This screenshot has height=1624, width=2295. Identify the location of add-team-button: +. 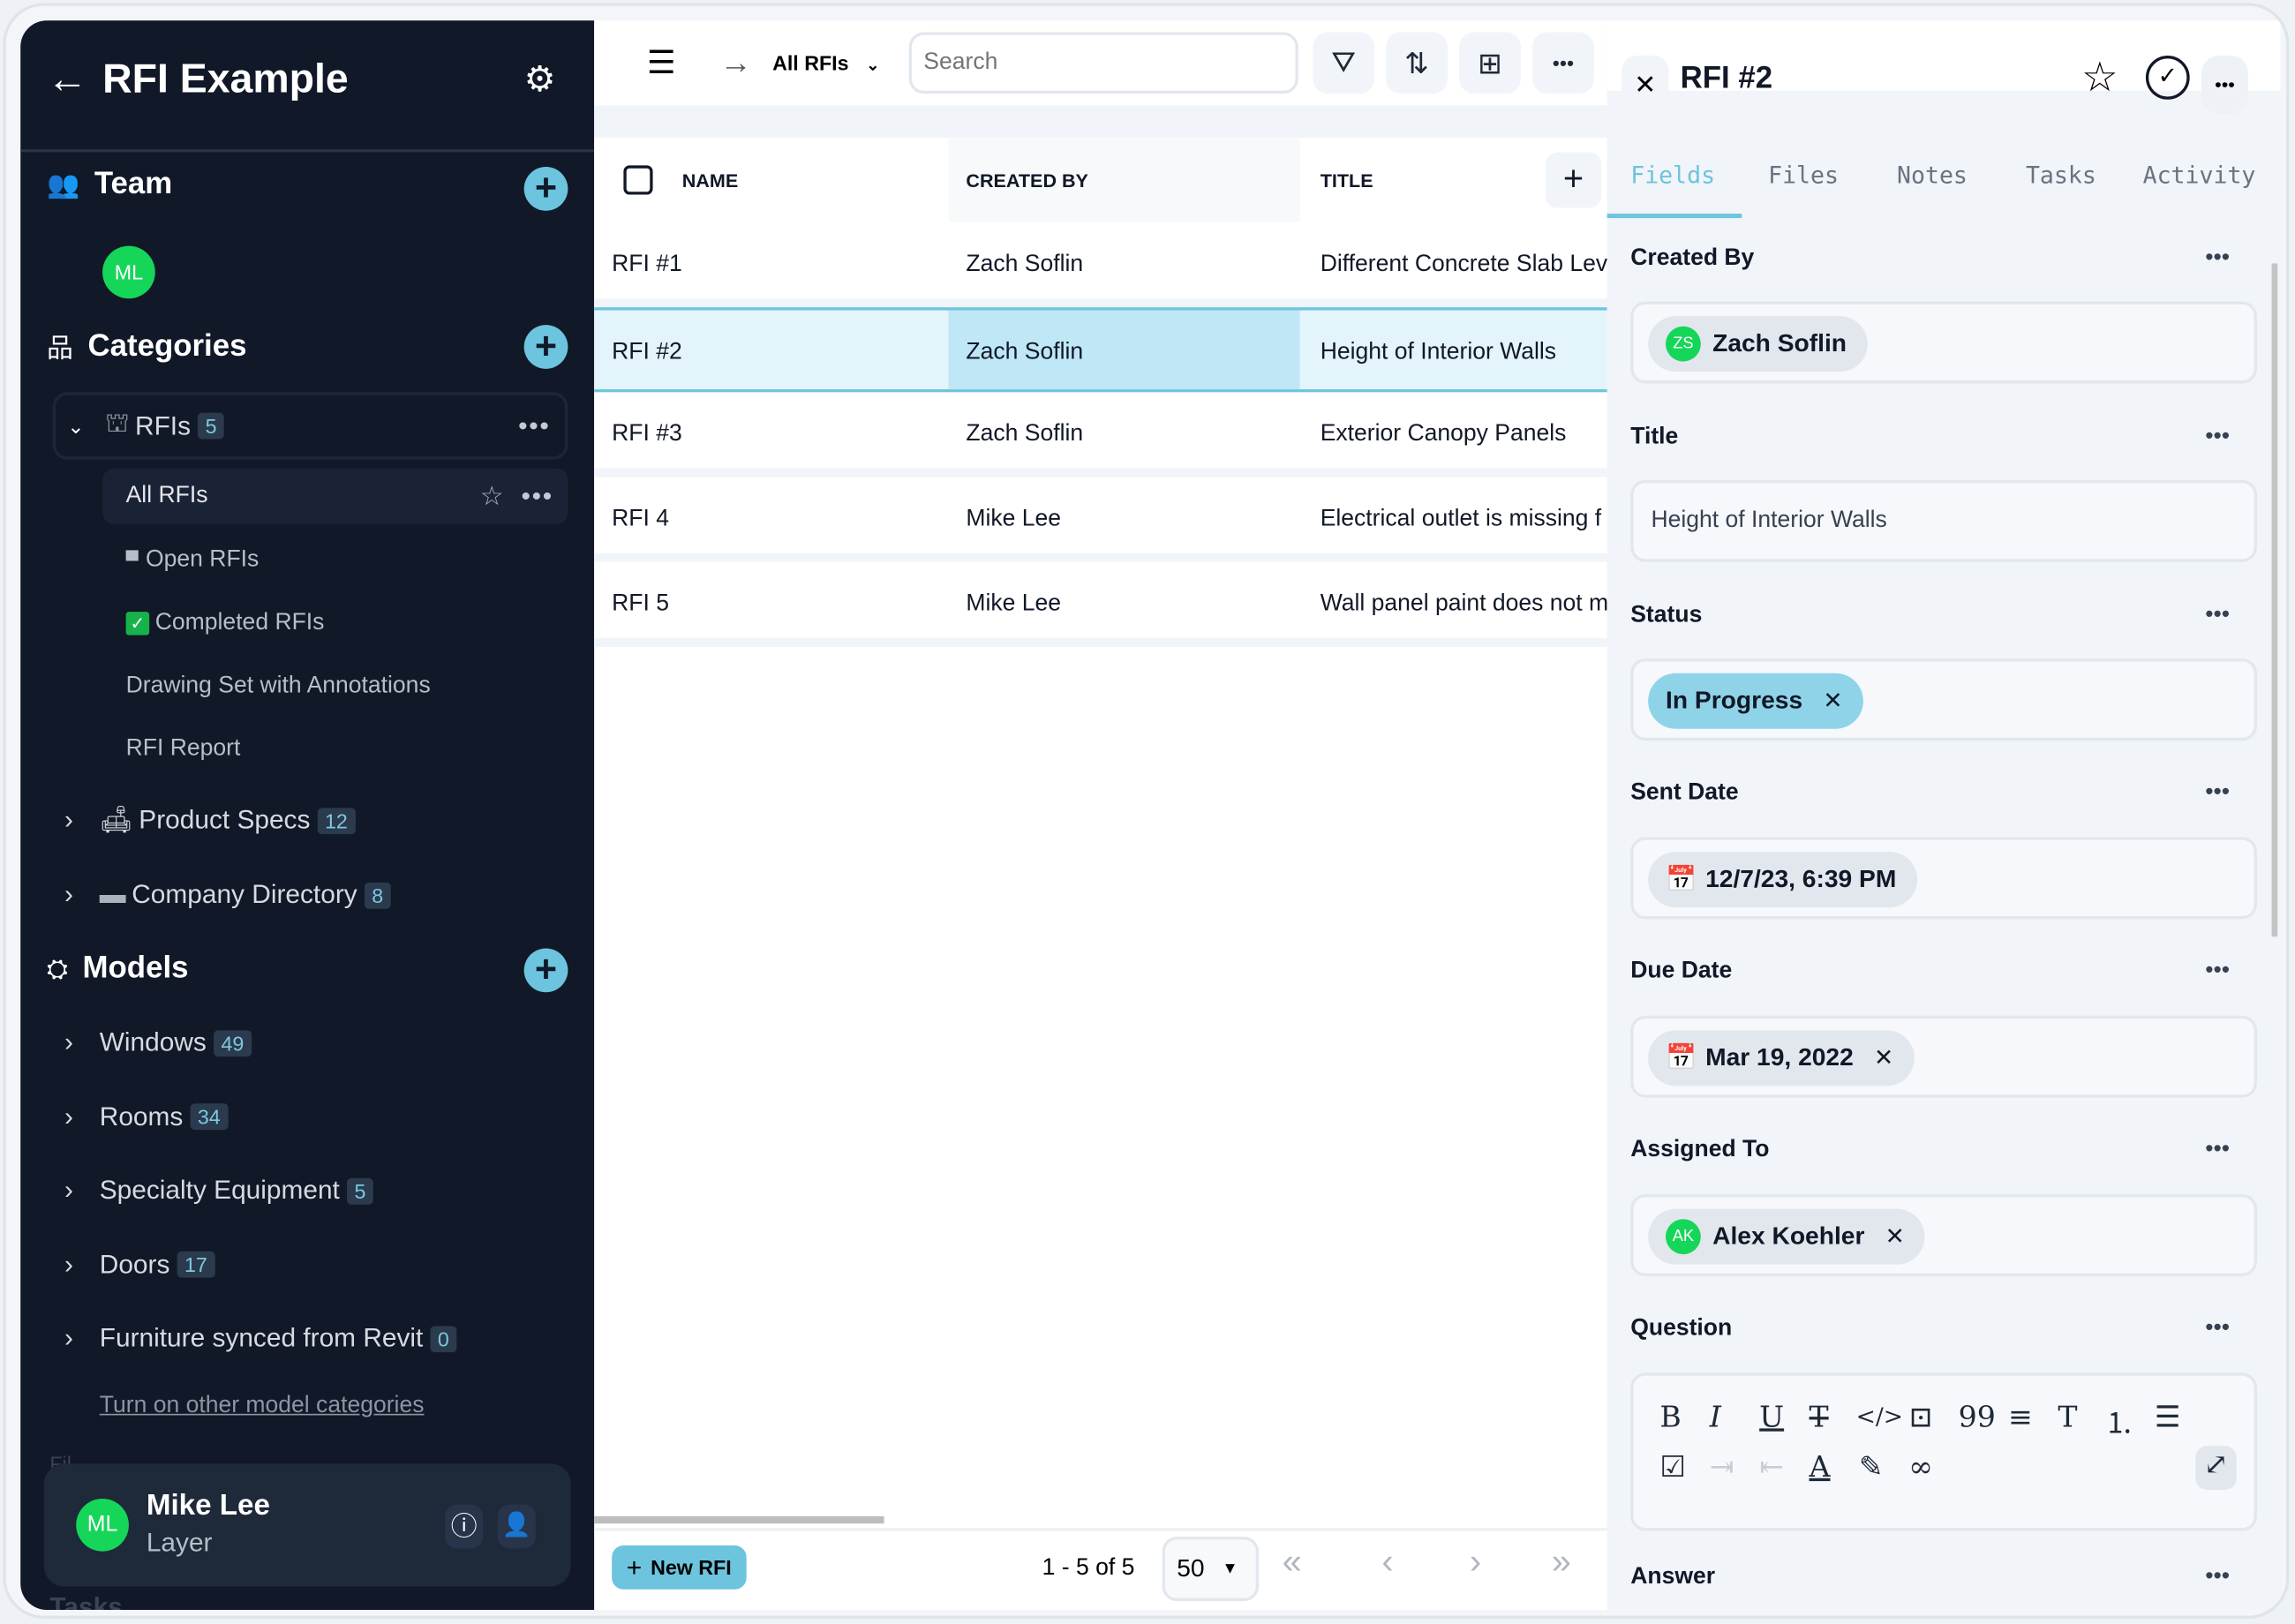
(545, 189).